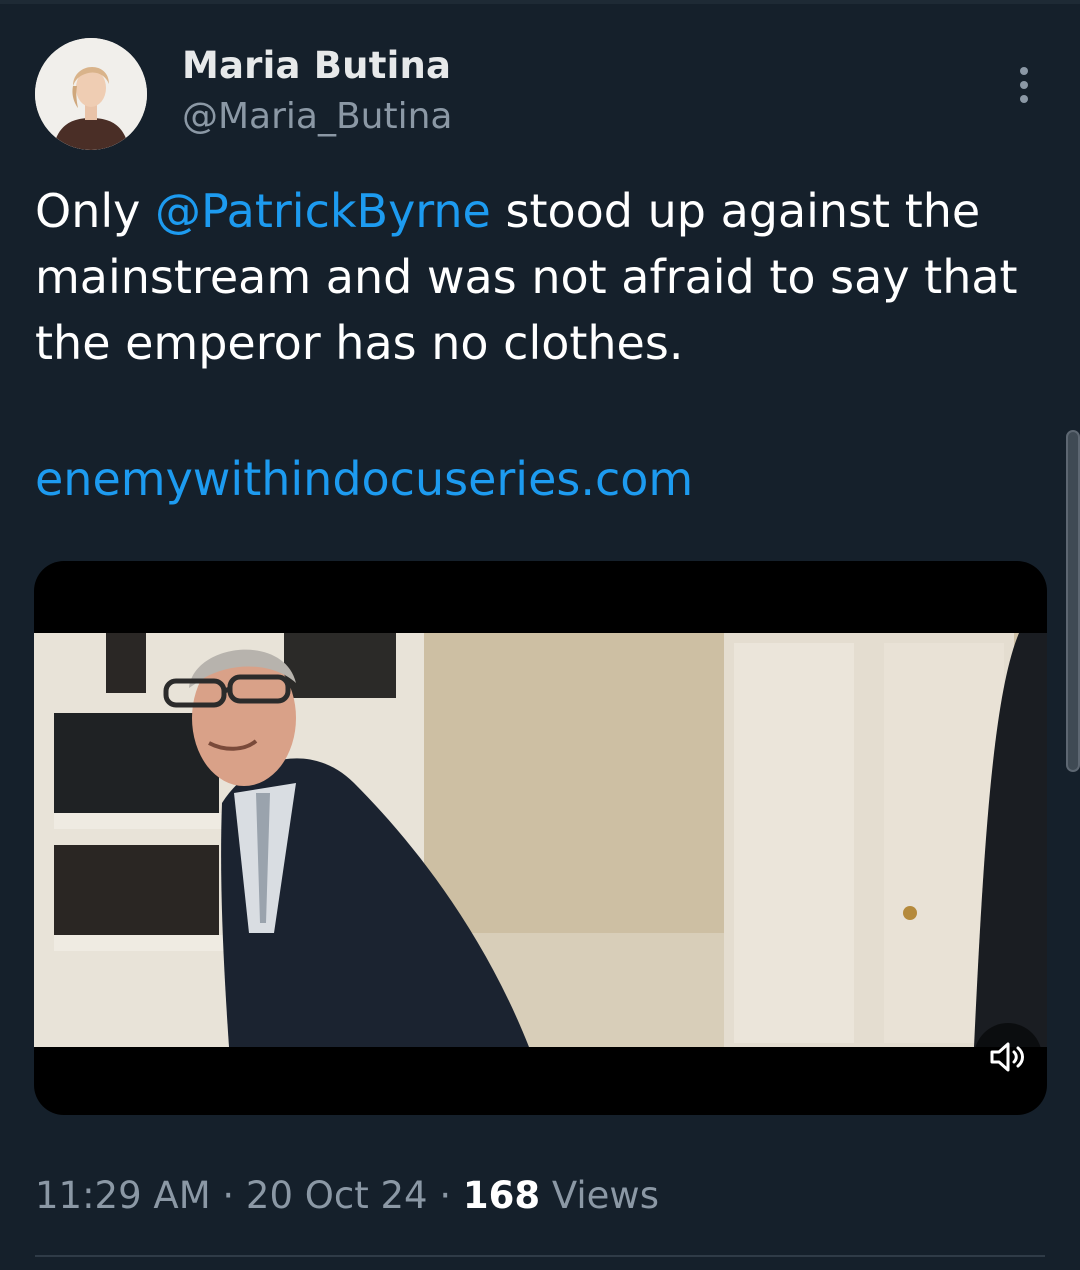  Describe the element at coordinates (364, 479) in the screenshot. I see `external-link: enemywithindocuseries.com` at that location.